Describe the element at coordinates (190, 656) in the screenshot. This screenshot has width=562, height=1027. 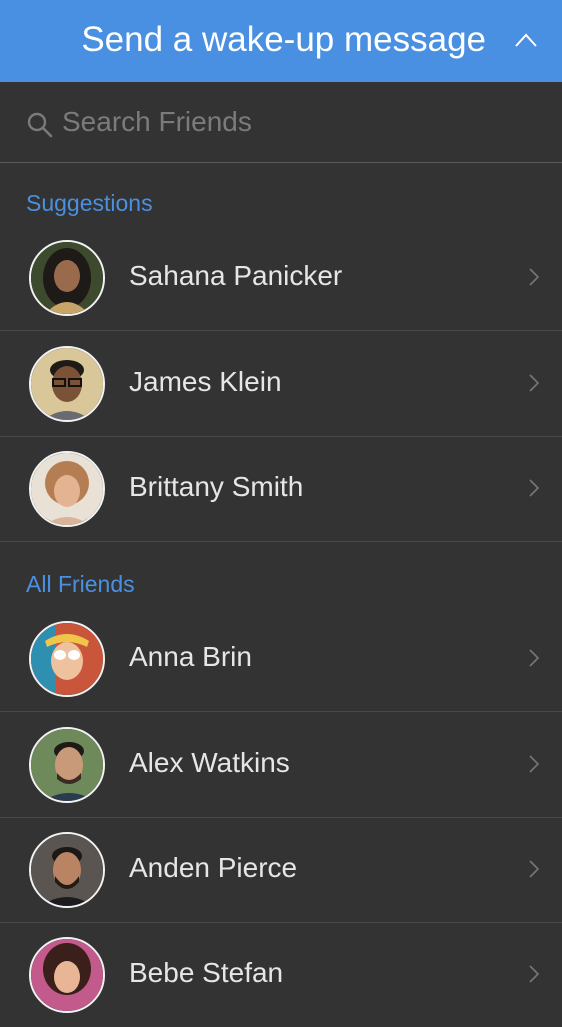
I see `friend-name: Anna Brin` at that location.